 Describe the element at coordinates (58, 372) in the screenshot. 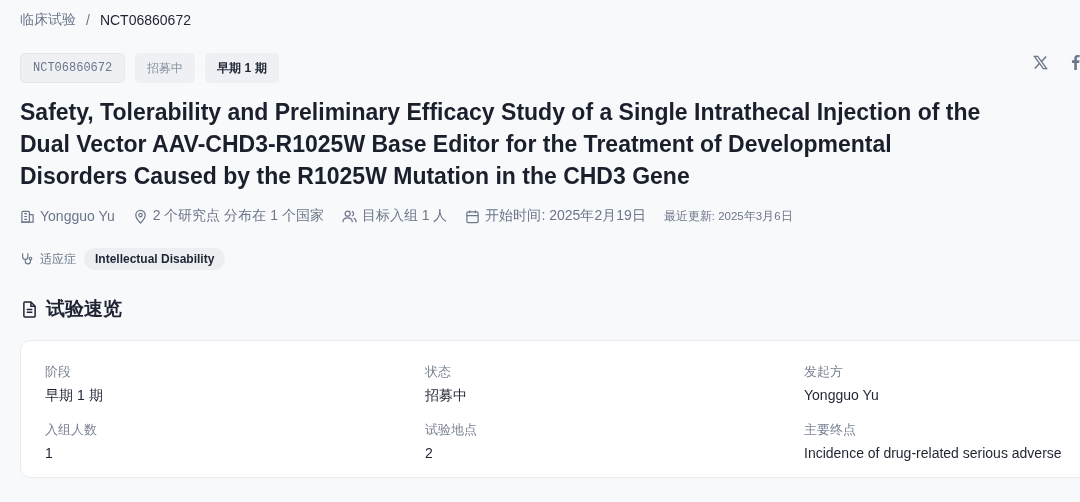

I see `field-label: 阶段` at that location.